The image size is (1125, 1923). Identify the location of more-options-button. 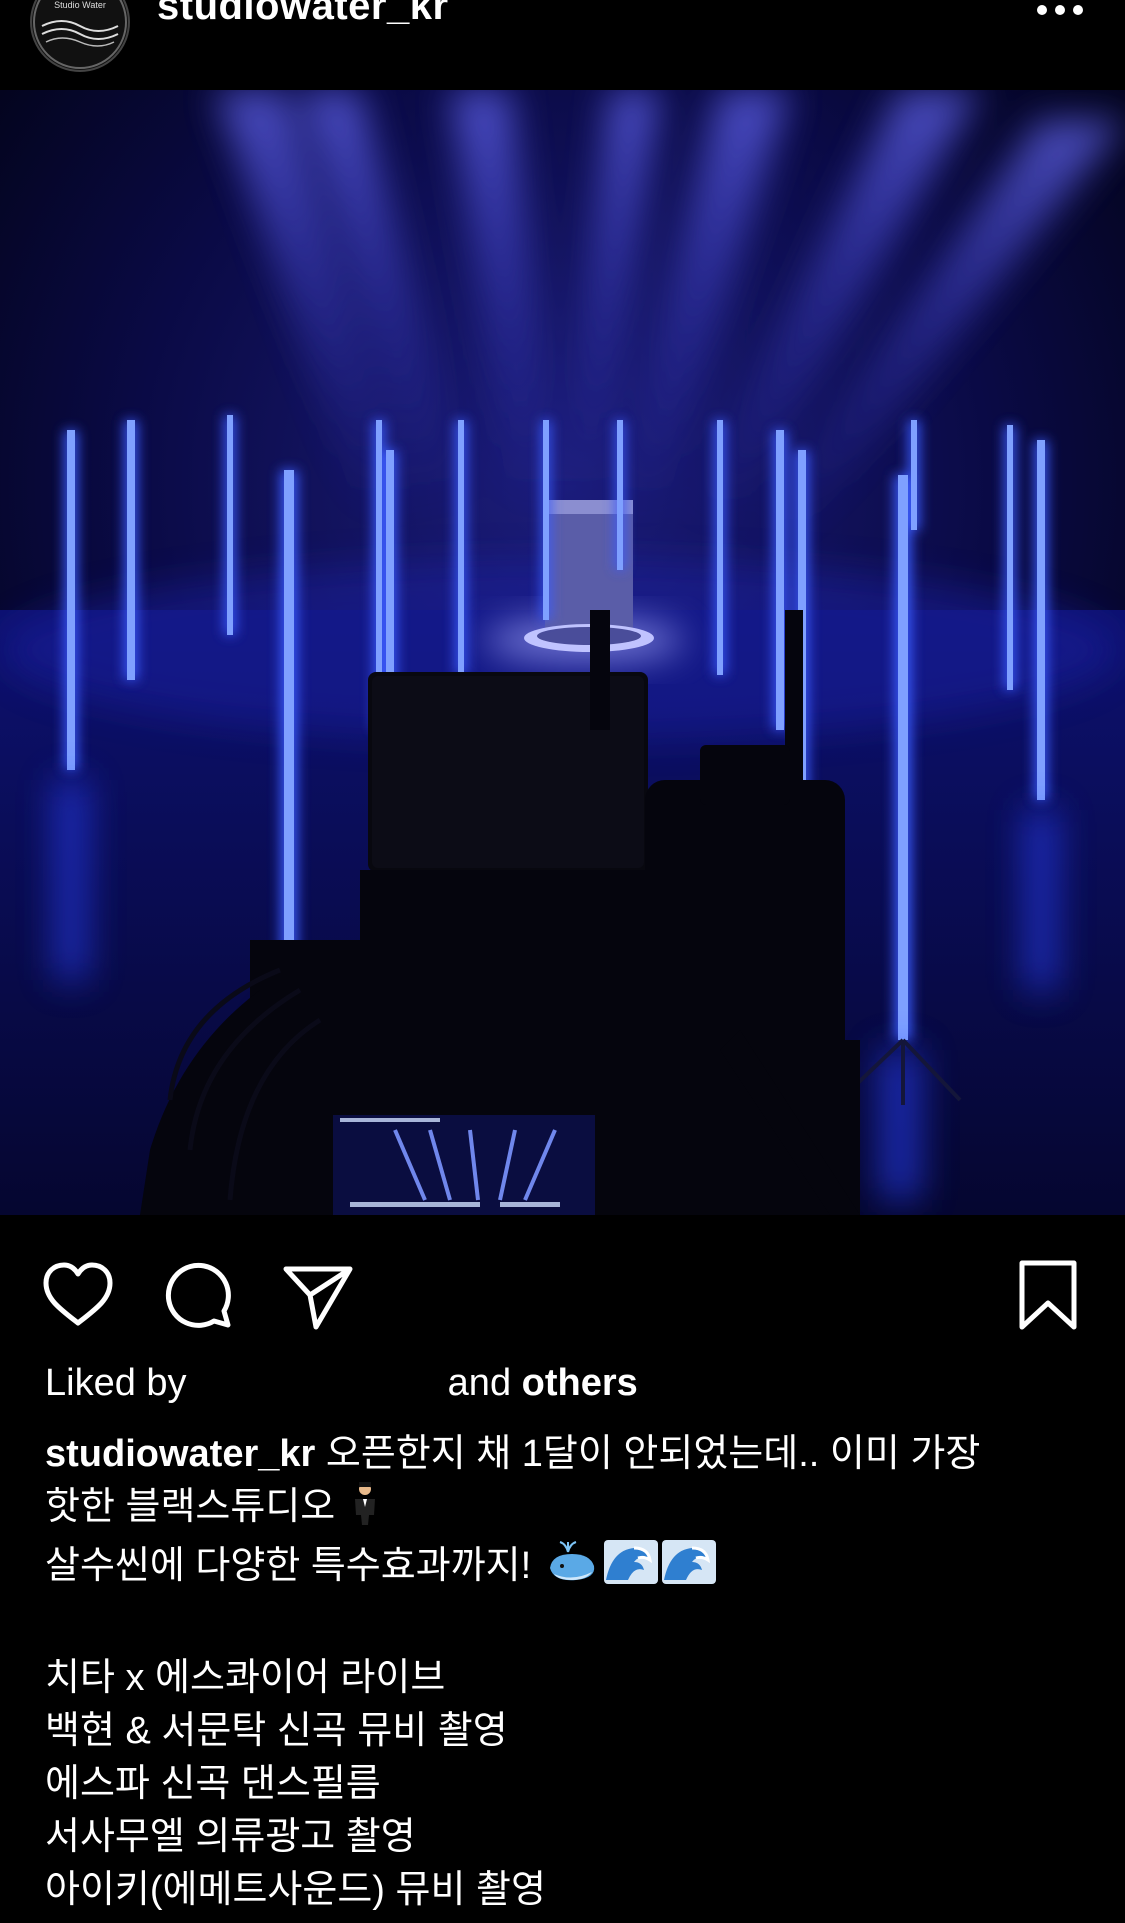
(1060, 12).